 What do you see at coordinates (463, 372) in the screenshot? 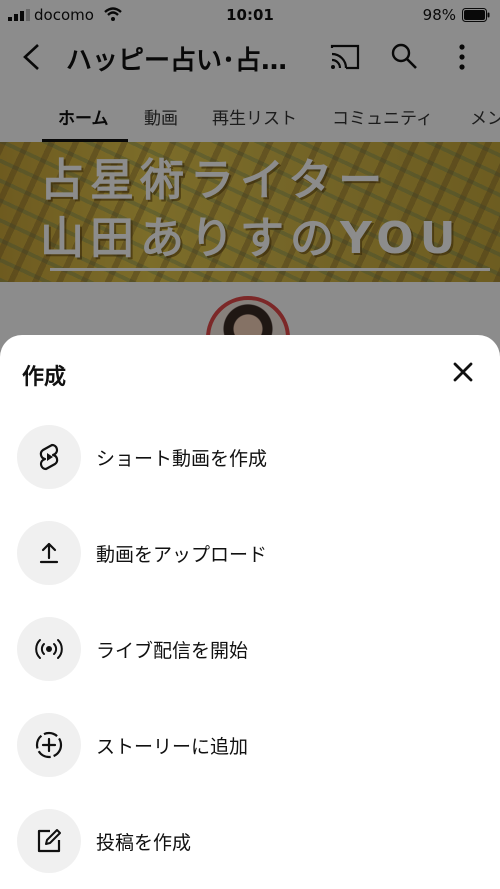
I see `close-icon` at bounding box center [463, 372].